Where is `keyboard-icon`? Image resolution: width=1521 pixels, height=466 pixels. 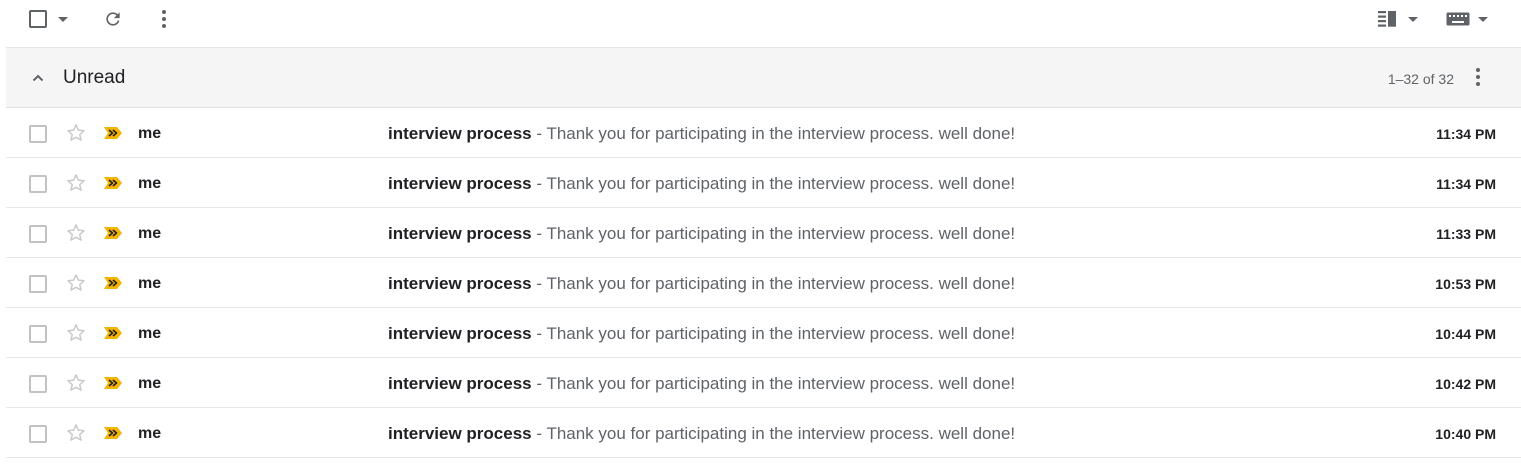 keyboard-icon is located at coordinates (1458, 19).